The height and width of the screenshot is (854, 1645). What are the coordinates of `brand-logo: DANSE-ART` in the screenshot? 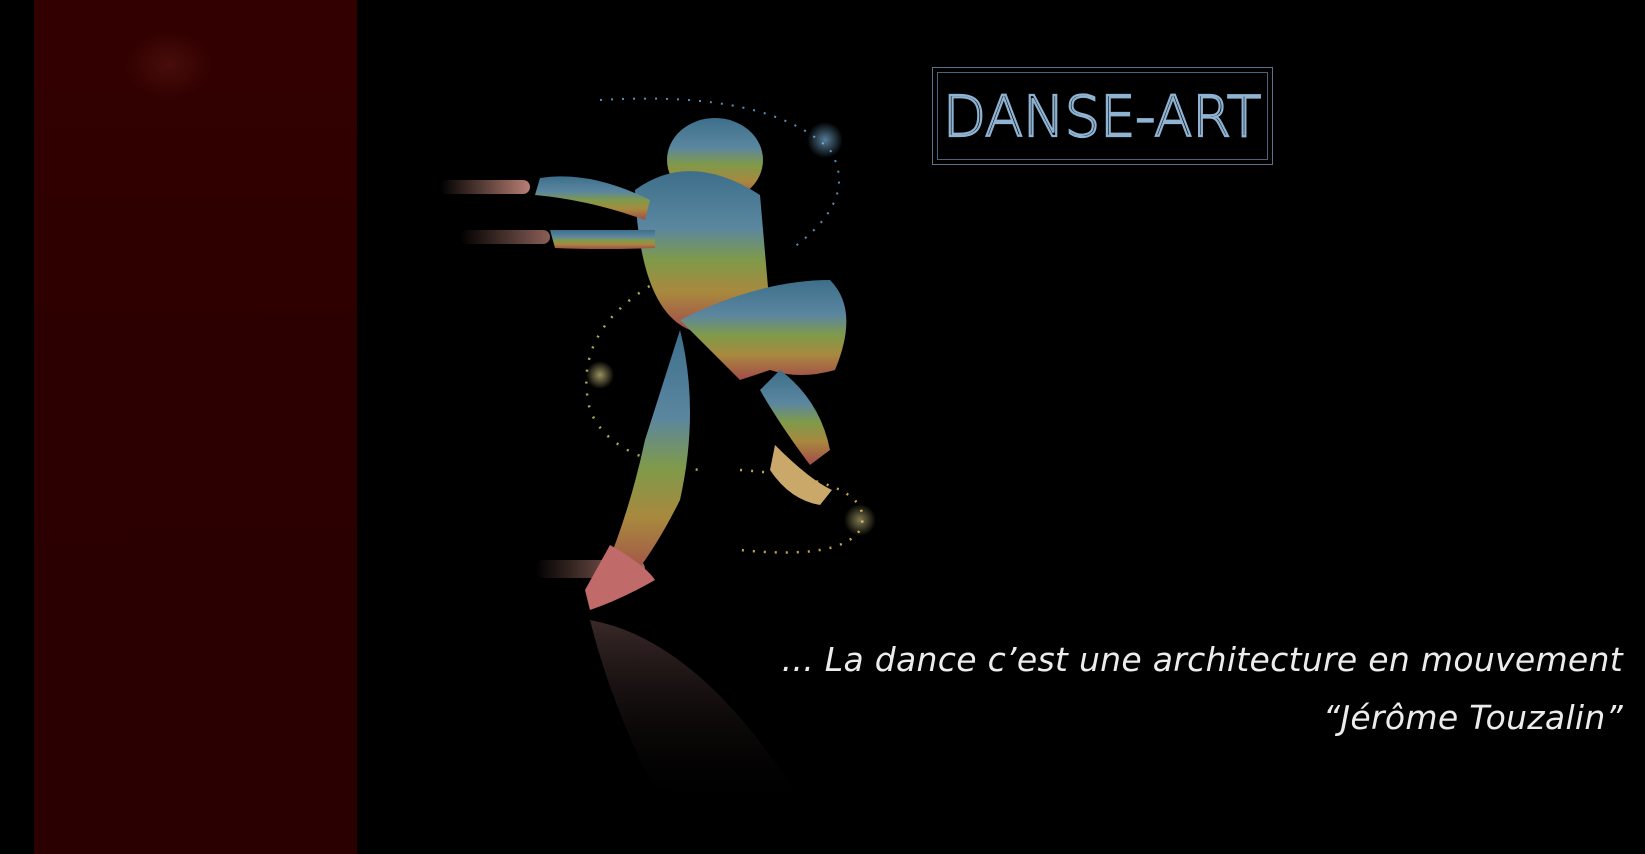 It's located at (1102, 116).